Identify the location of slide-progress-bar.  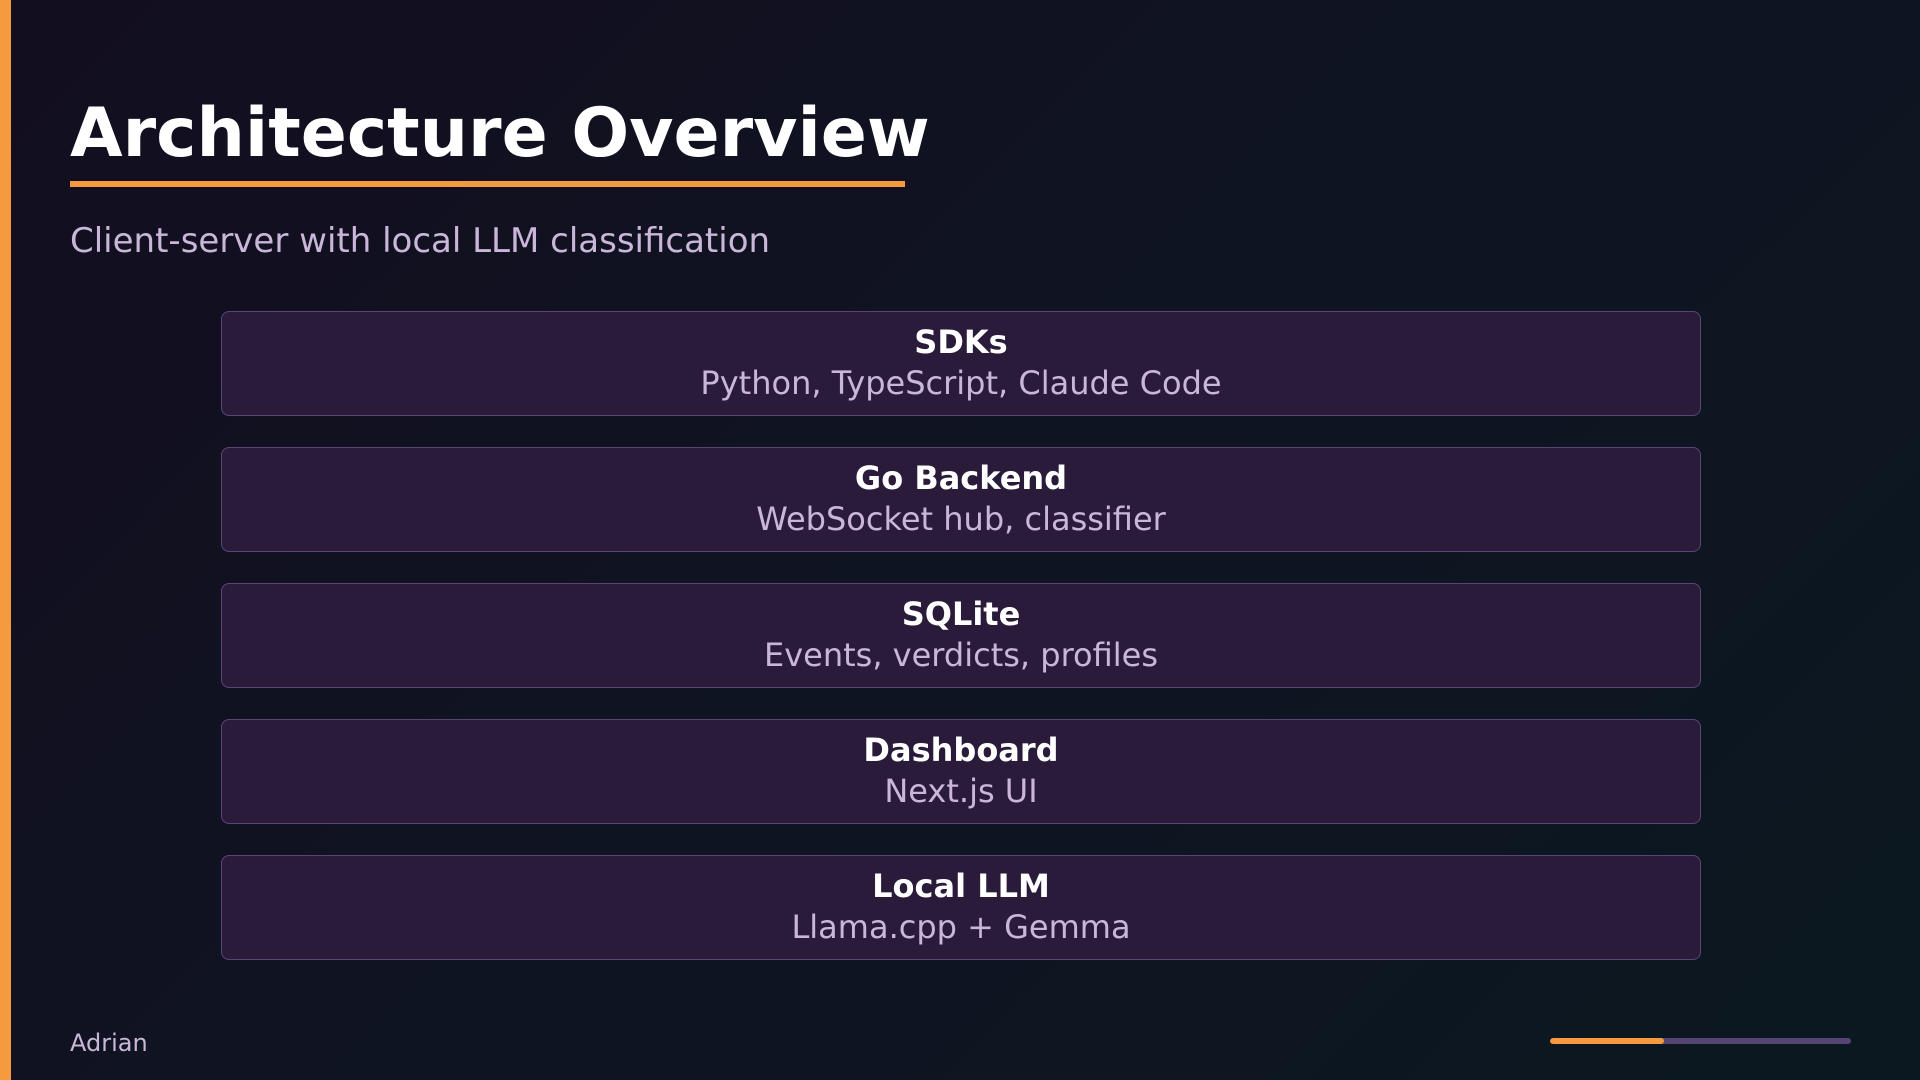
(1700, 1041).